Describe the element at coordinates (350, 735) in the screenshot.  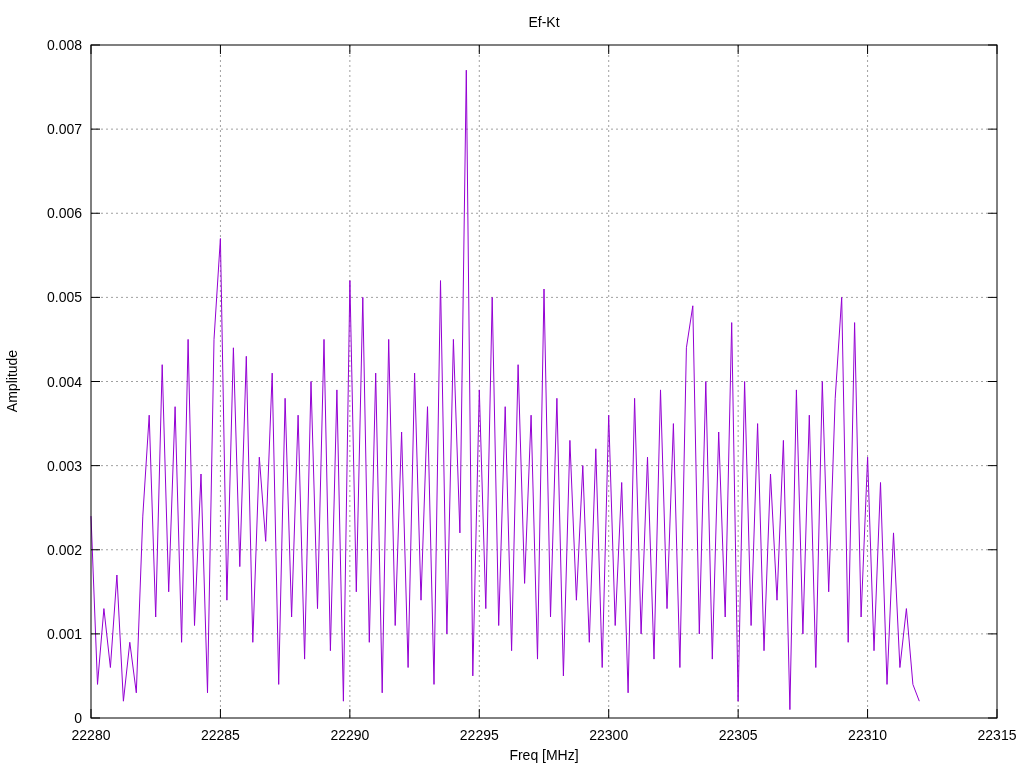
I see `x-tick-label: 22290` at that location.